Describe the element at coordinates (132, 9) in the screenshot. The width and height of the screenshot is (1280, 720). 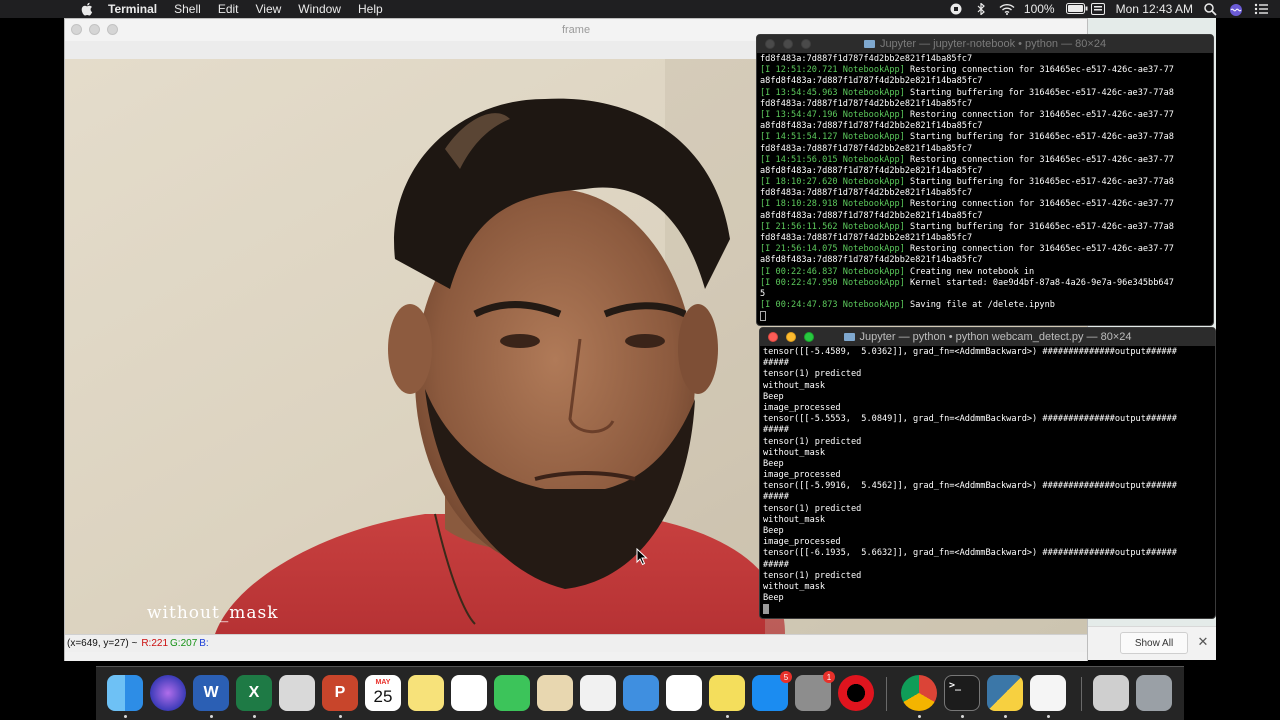
I see `menu-app-name: Terminal` at that location.